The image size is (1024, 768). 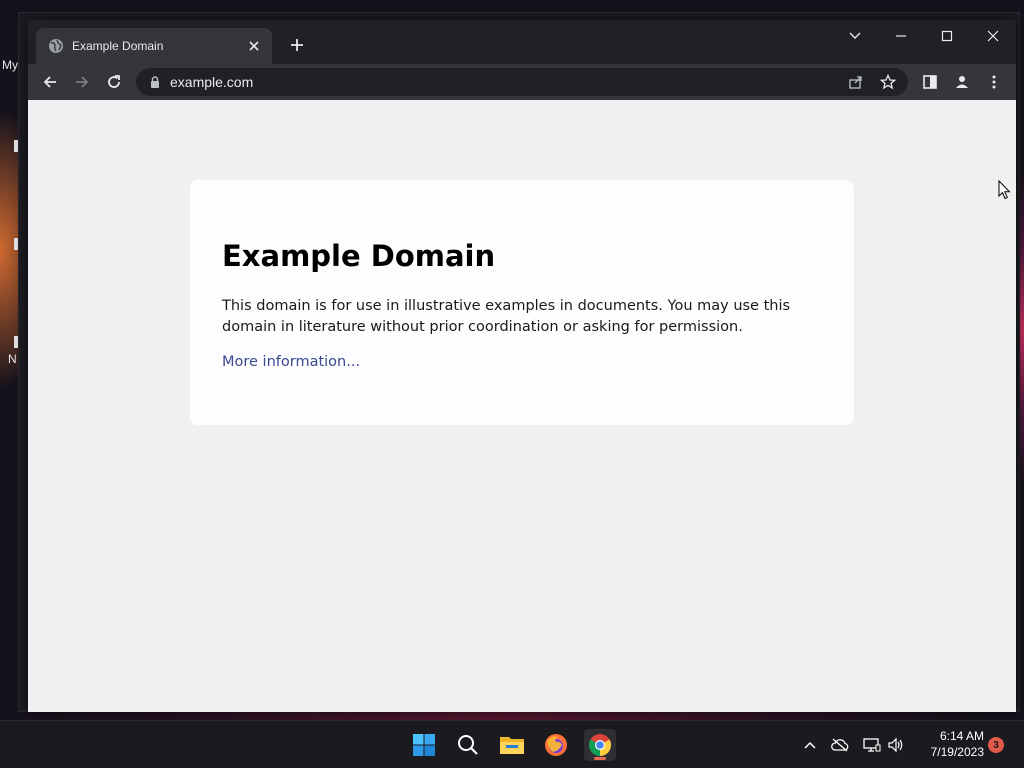 What do you see at coordinates (114, 82) in the screenshot?
I see `reload-icon` at bounding box center [114, 82].